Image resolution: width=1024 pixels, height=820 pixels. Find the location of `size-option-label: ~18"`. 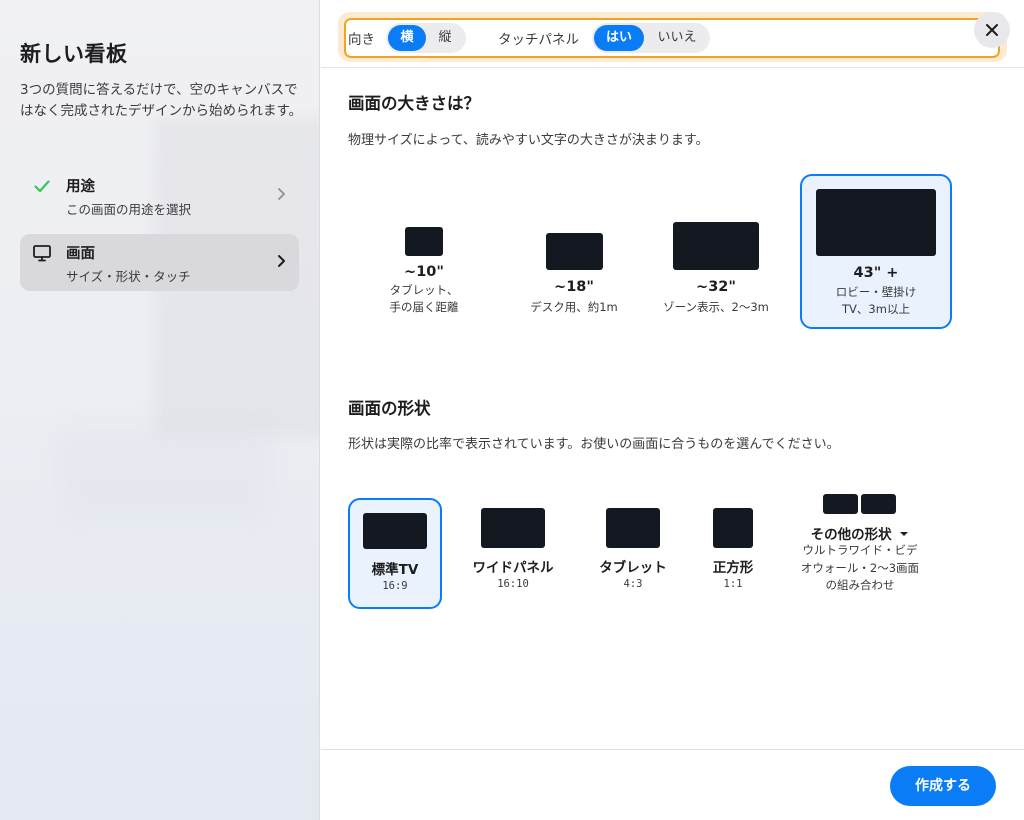

size-option-label: ~18" is located at coordinates (574, 287).